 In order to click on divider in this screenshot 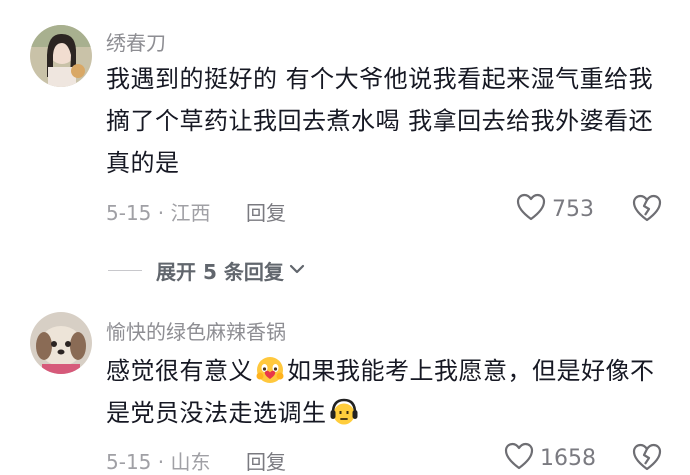, I will do `click(125, 270)`.